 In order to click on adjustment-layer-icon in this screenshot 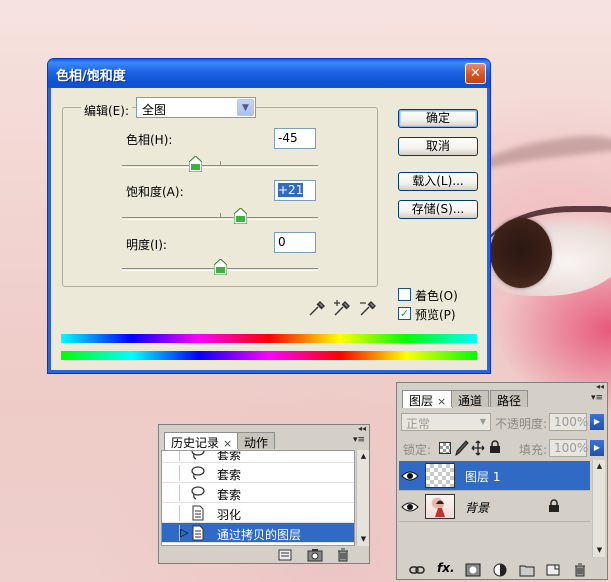, I will do `click(500, 570)`.